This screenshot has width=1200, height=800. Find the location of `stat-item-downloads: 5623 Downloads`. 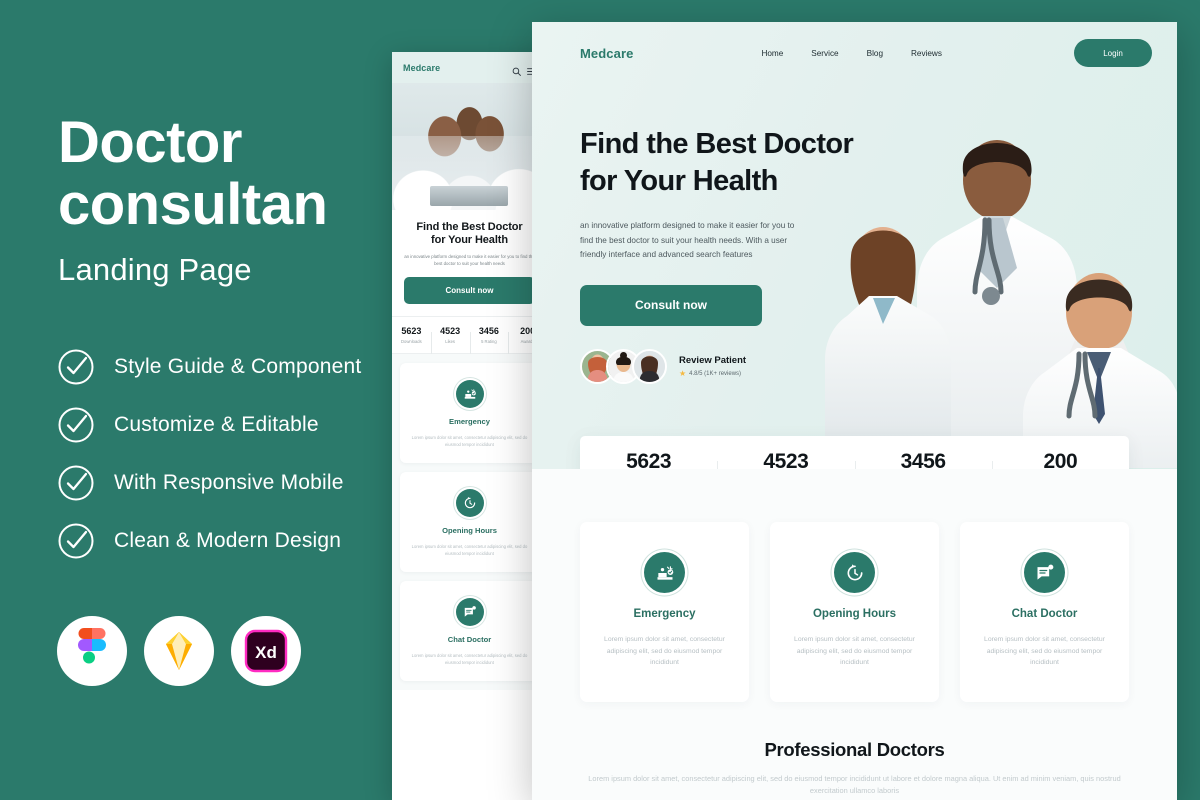

stat-item-downloads: 5623 Downloads is located at coordinates (648, 459).